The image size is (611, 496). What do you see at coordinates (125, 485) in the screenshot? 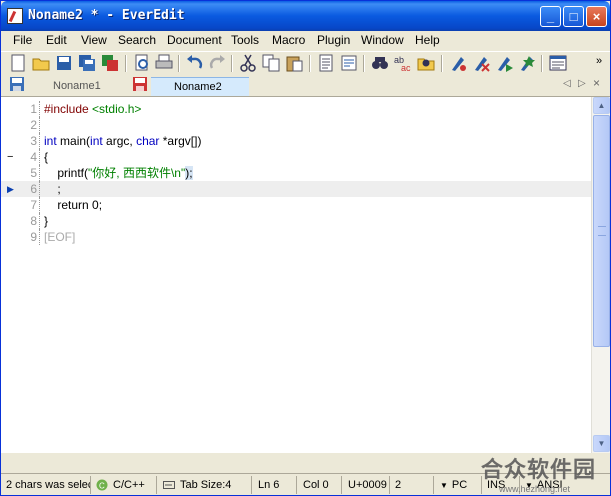
I see `status-language: C C/C++` at bounding box center [125, 485].